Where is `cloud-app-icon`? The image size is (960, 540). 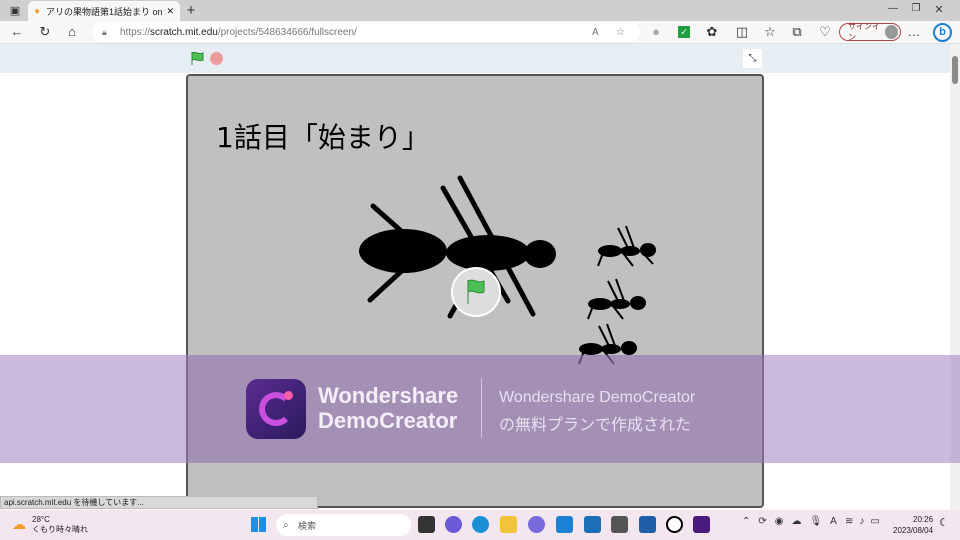 cloud-app-icon is located at coordinates (674, 524).